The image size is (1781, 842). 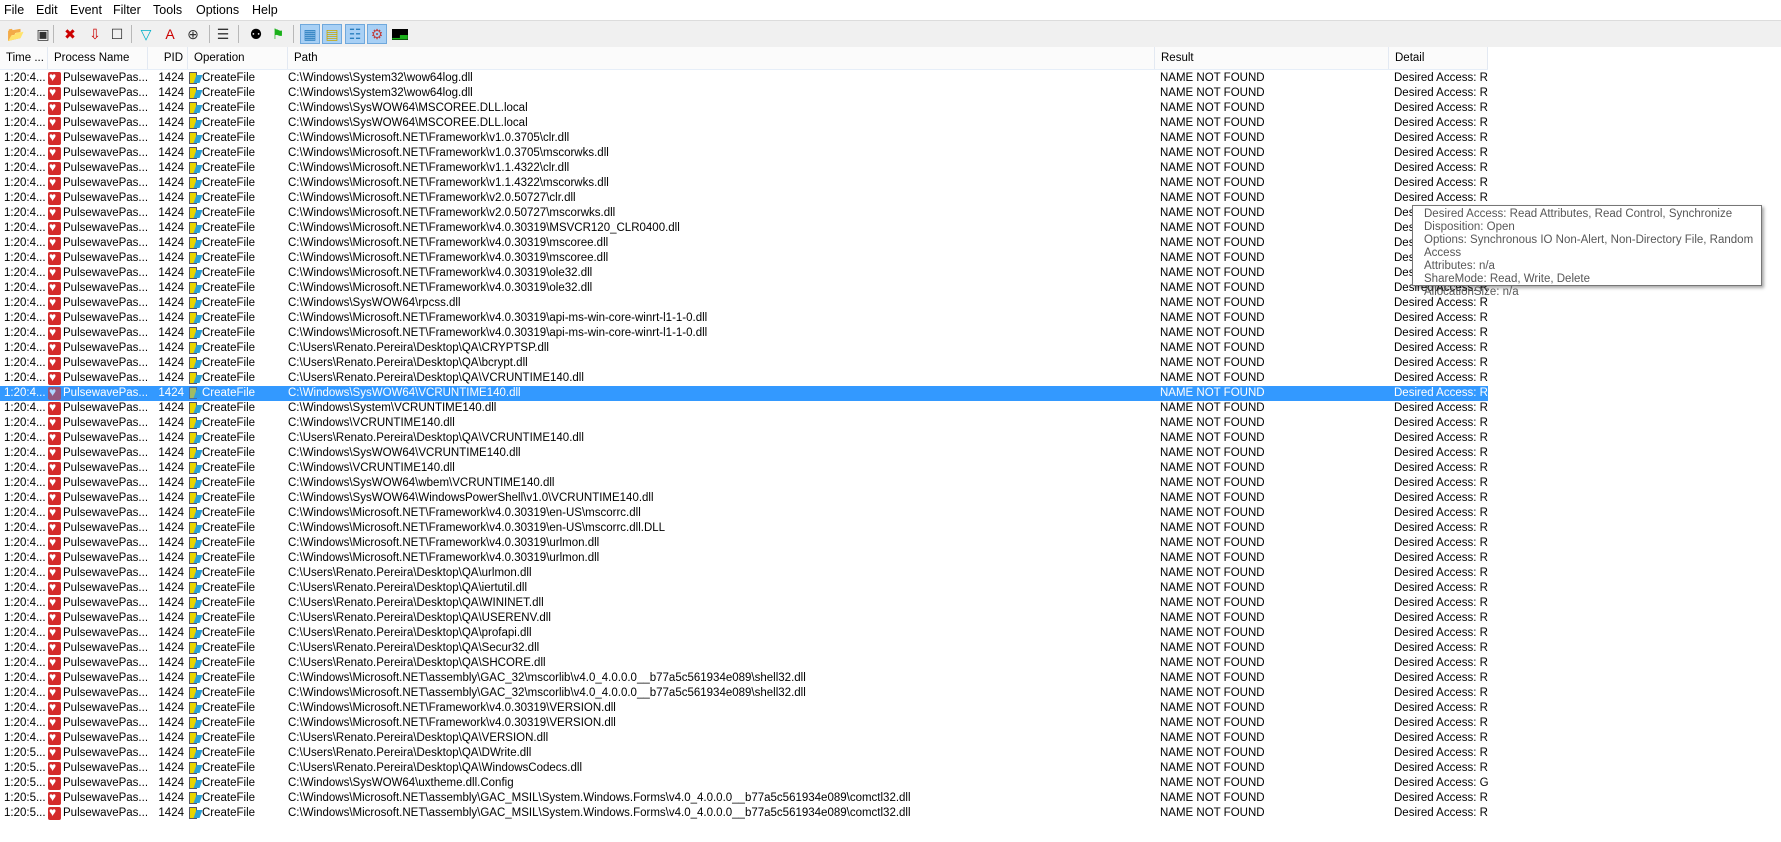 I want to click on filter-button: ▽, so click(x=146, y=34).